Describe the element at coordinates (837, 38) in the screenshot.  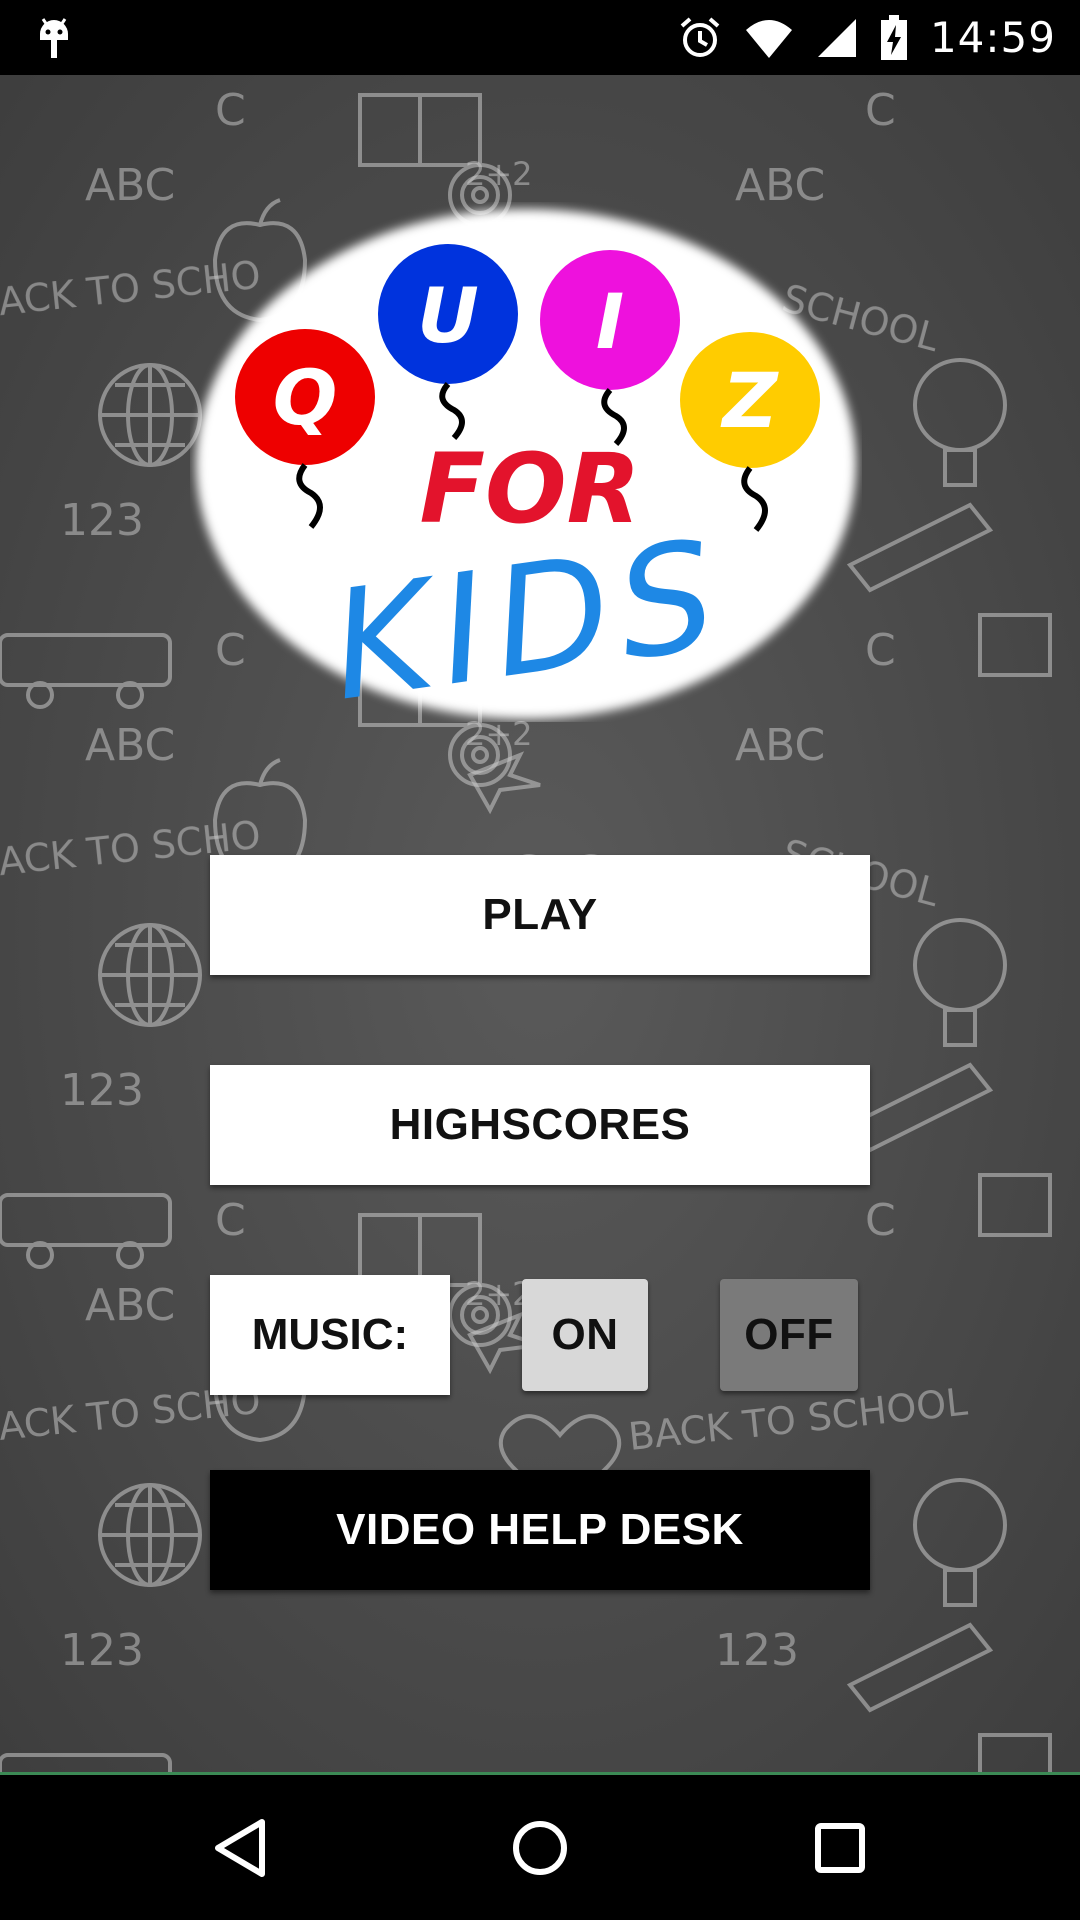
I see `cell-signal-icon` at that location.